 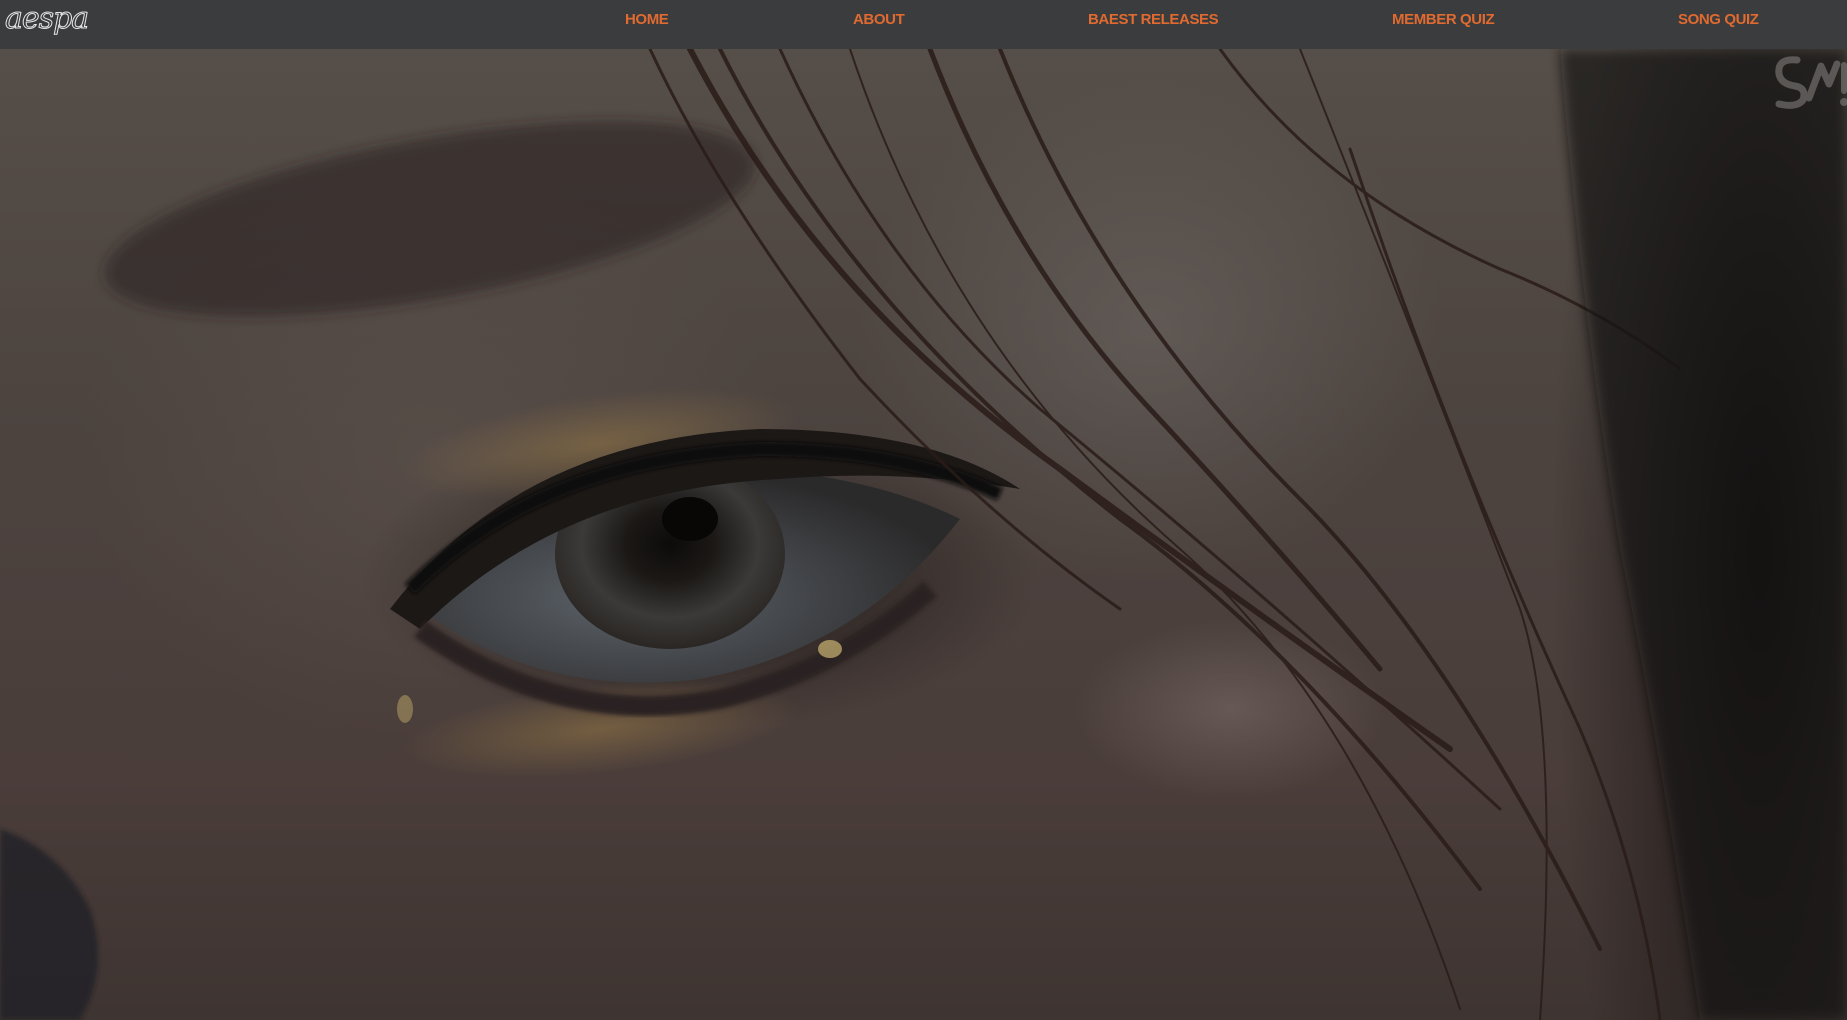 I want to click on nav-song-quiz-link: SONG QUIZ, so click(x=1718, y=19).